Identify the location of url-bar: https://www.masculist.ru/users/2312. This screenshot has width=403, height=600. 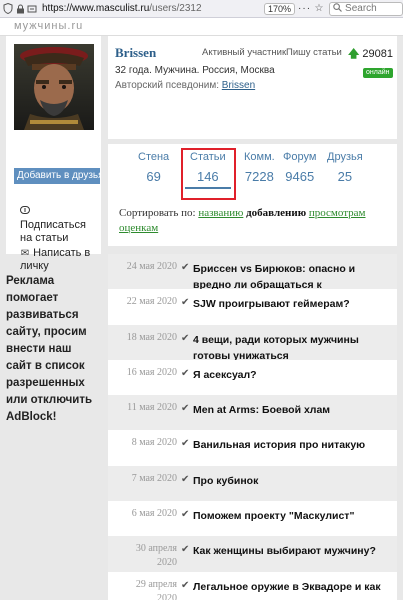
(152, 8).